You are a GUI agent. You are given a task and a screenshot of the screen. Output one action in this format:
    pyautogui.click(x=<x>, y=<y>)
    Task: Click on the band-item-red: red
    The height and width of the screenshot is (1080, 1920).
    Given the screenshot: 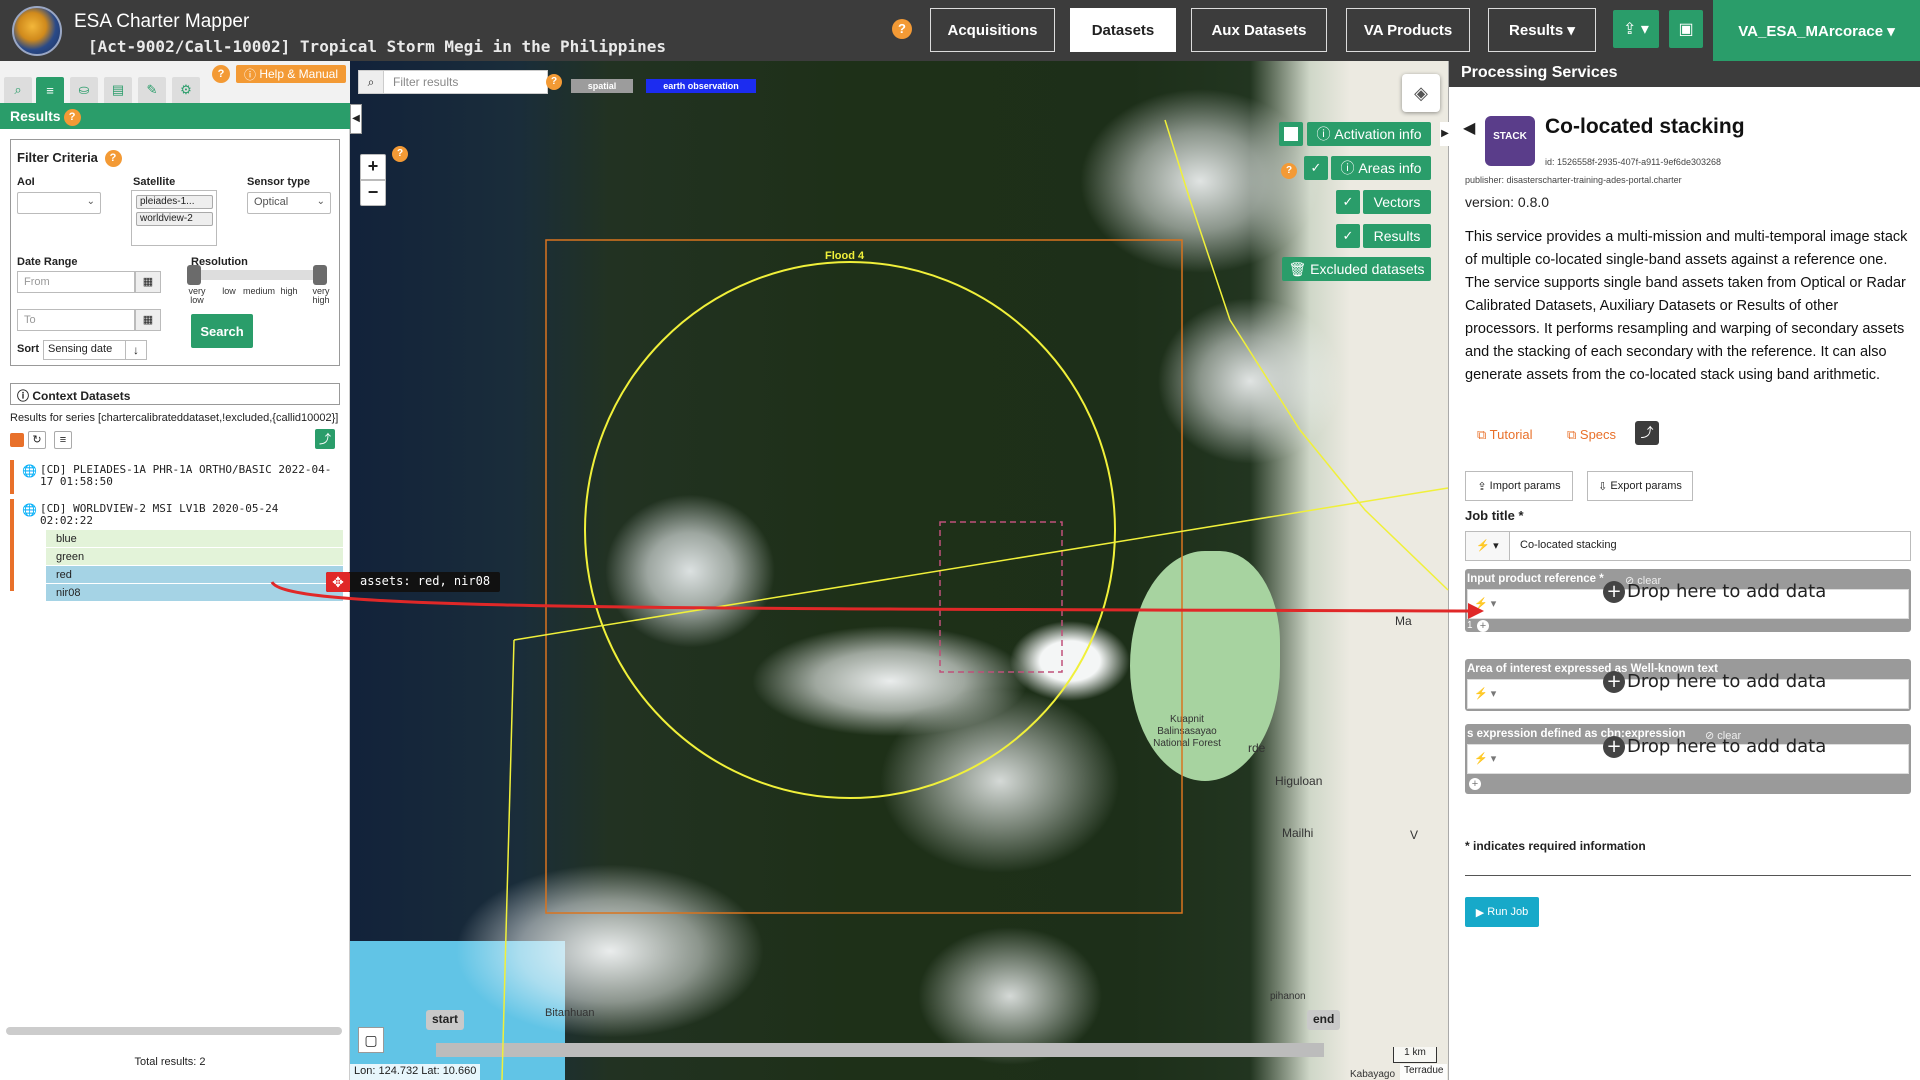 What is the action you would take?
    pyautogui.click(x=194, y=575)
    